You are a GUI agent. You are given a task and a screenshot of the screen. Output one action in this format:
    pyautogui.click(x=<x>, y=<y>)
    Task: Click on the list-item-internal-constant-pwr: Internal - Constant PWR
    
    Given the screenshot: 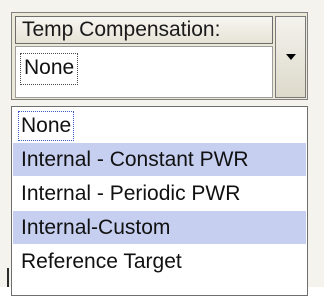 What is the action you would take?
    pyautogui.click(x=159, y=159)
    